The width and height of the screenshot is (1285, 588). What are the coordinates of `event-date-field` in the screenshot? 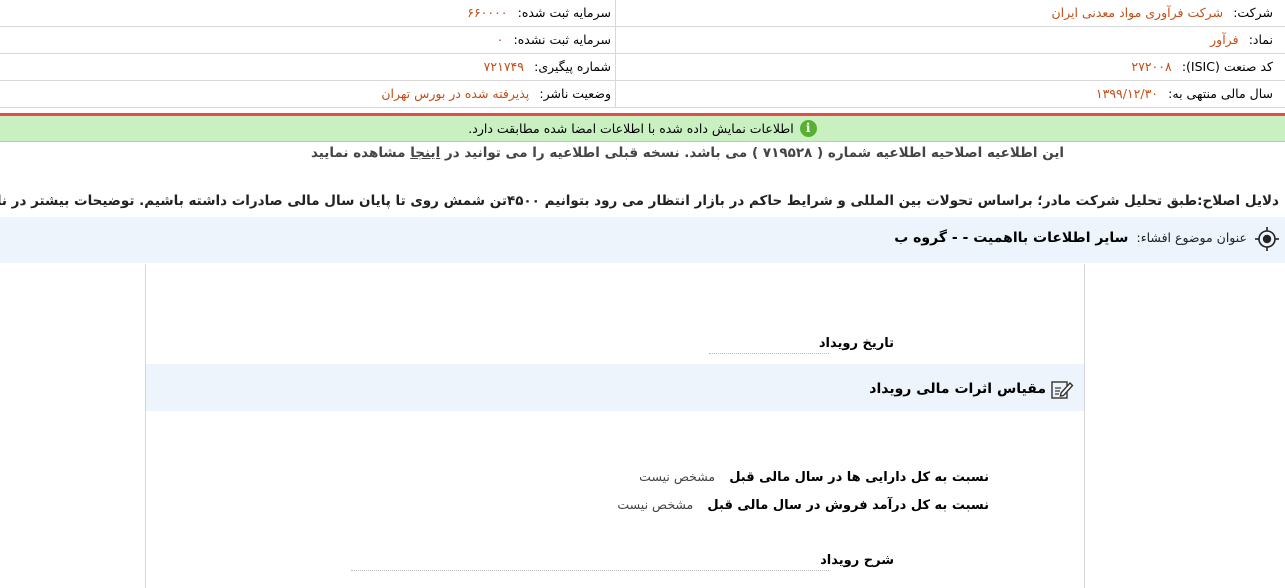 It's located at (769, 353).